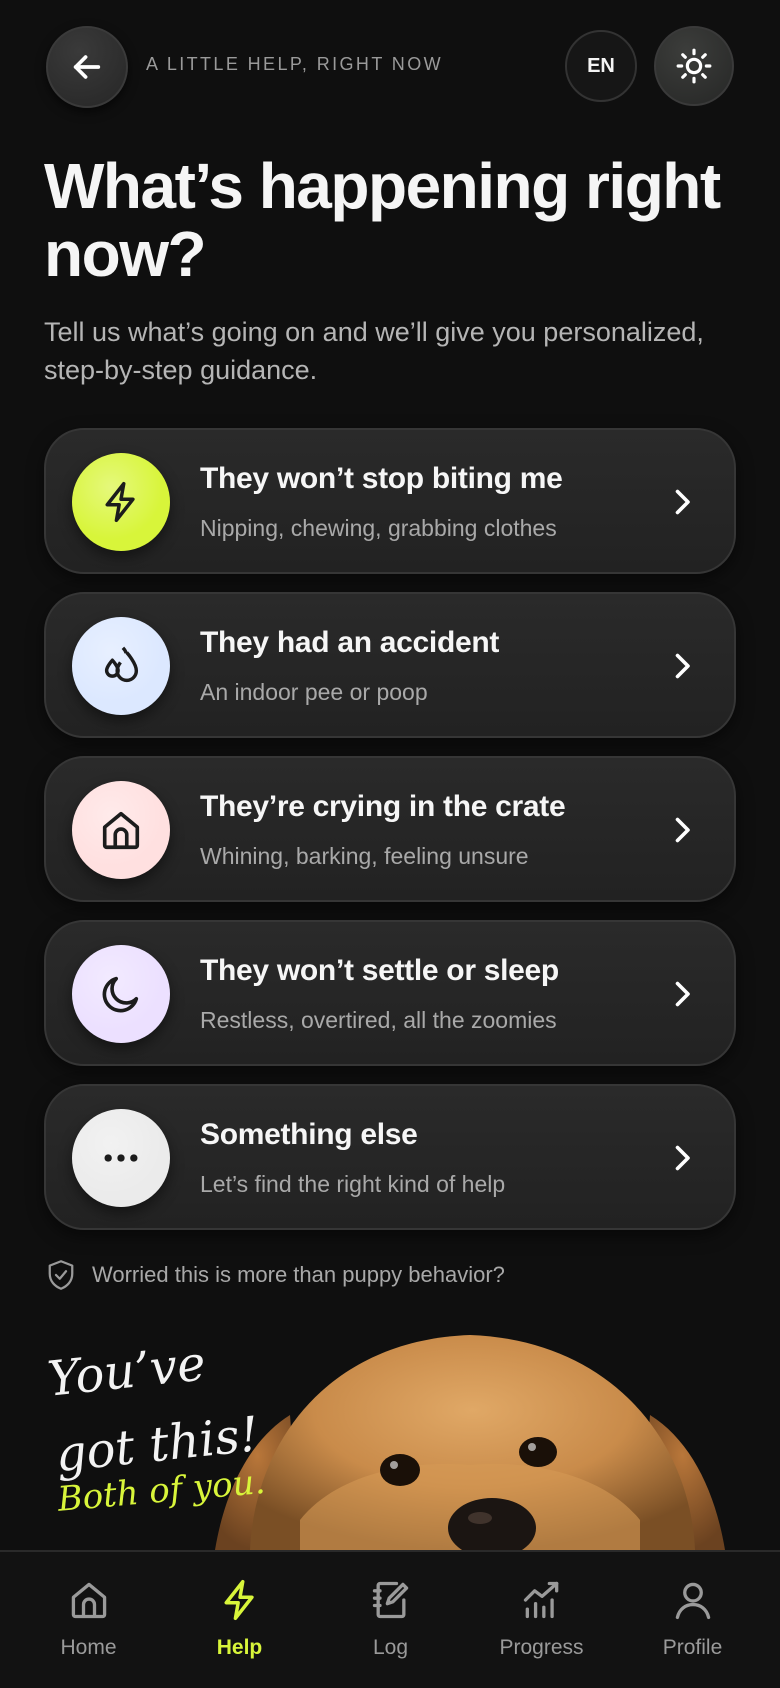  I want to click on chart-icon, so click(540, 1600).